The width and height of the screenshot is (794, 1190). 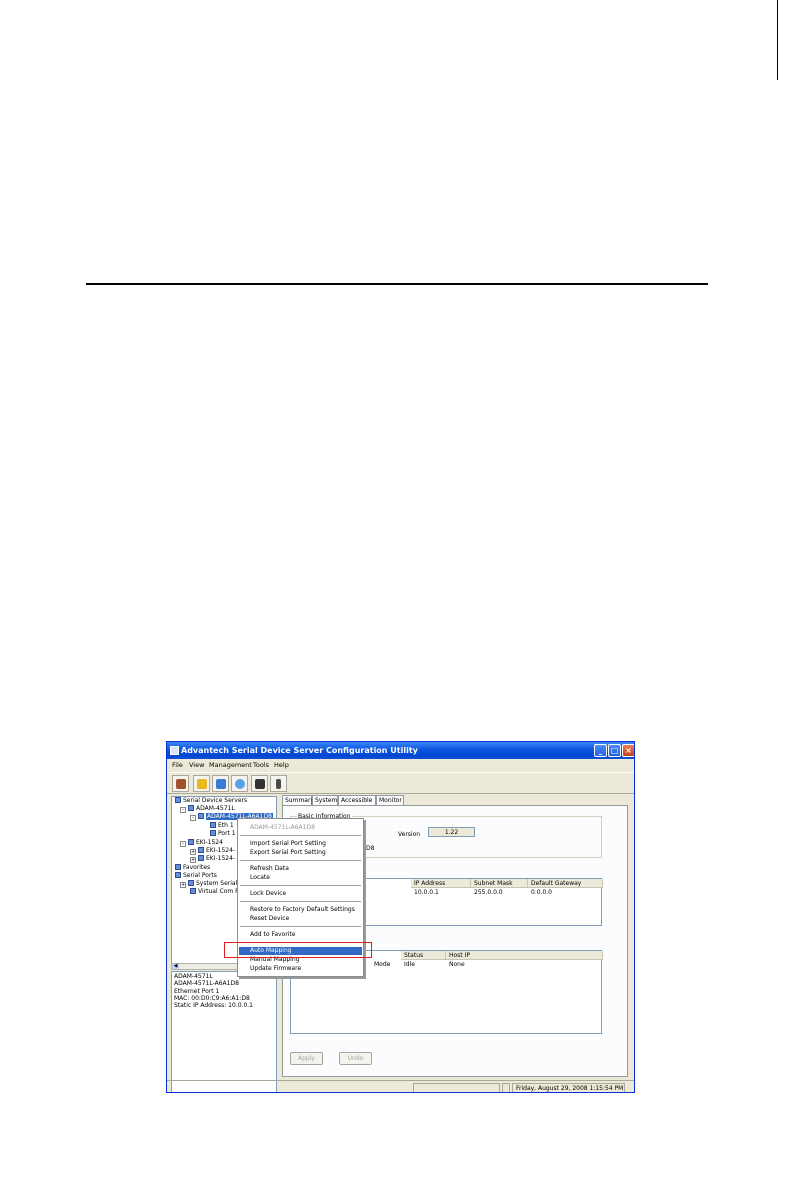 I want to click on menu-item-reset-device: Reset Device, so click(x=300, y=919).